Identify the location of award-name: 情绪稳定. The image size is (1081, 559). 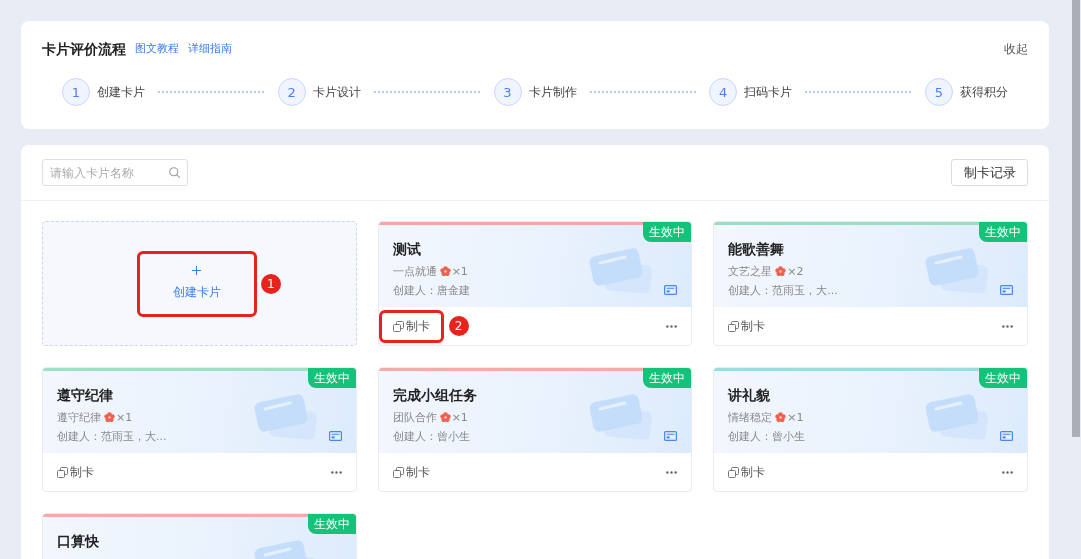
(750, 417).